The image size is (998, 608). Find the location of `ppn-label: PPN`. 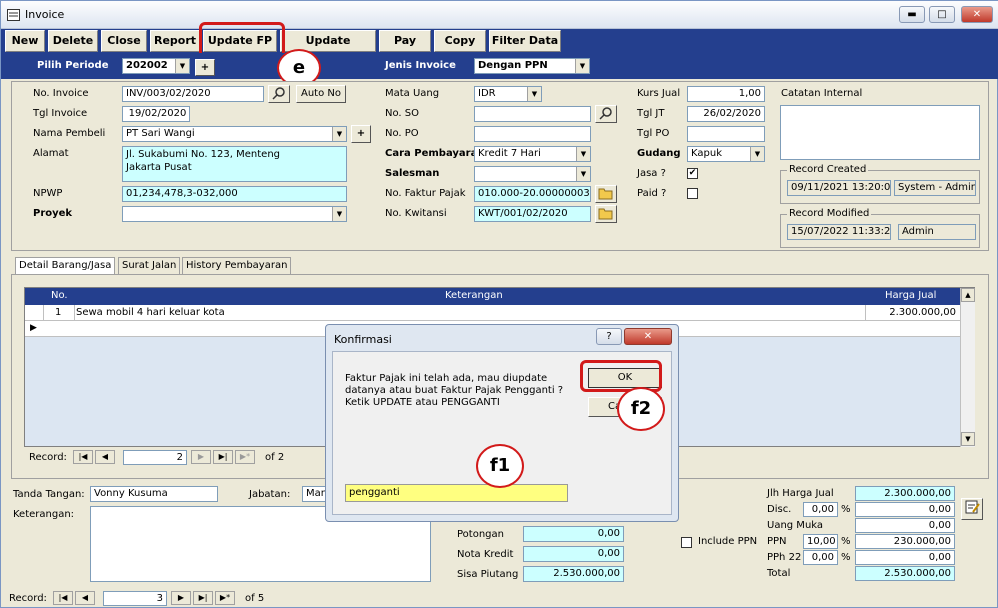

ppn-label: PPN is located at coordinates (777, 541).